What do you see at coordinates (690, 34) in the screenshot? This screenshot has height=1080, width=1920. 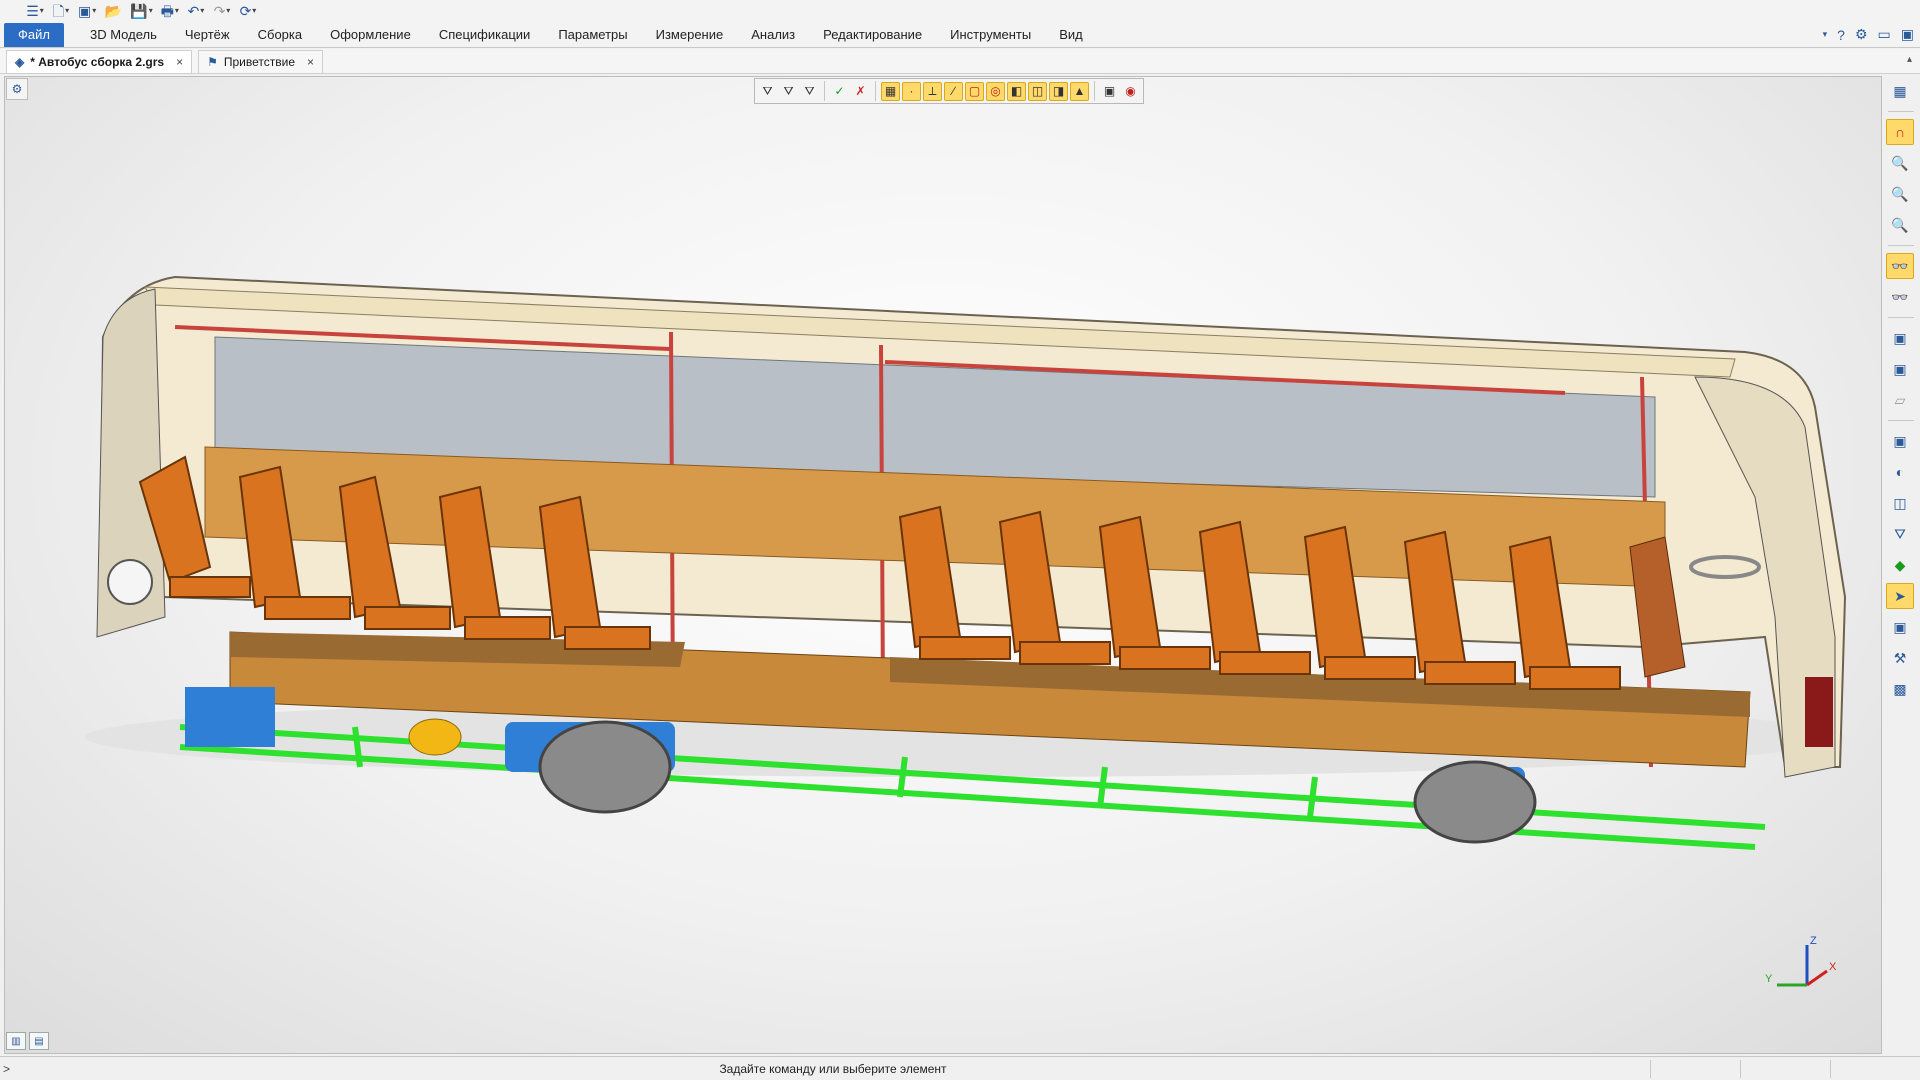 I see `menu-measurement: Измерение` at bounding box center [690, 34].